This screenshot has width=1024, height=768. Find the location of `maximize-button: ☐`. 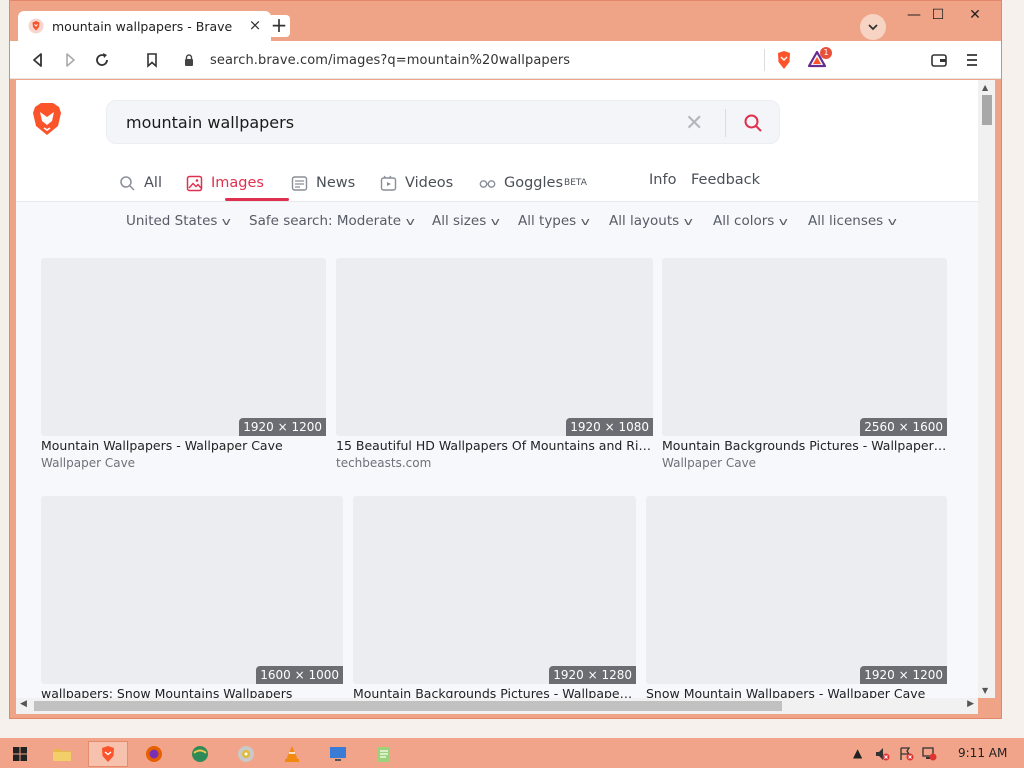

maximize-button: ☐ is located at coordinates (938, 15).